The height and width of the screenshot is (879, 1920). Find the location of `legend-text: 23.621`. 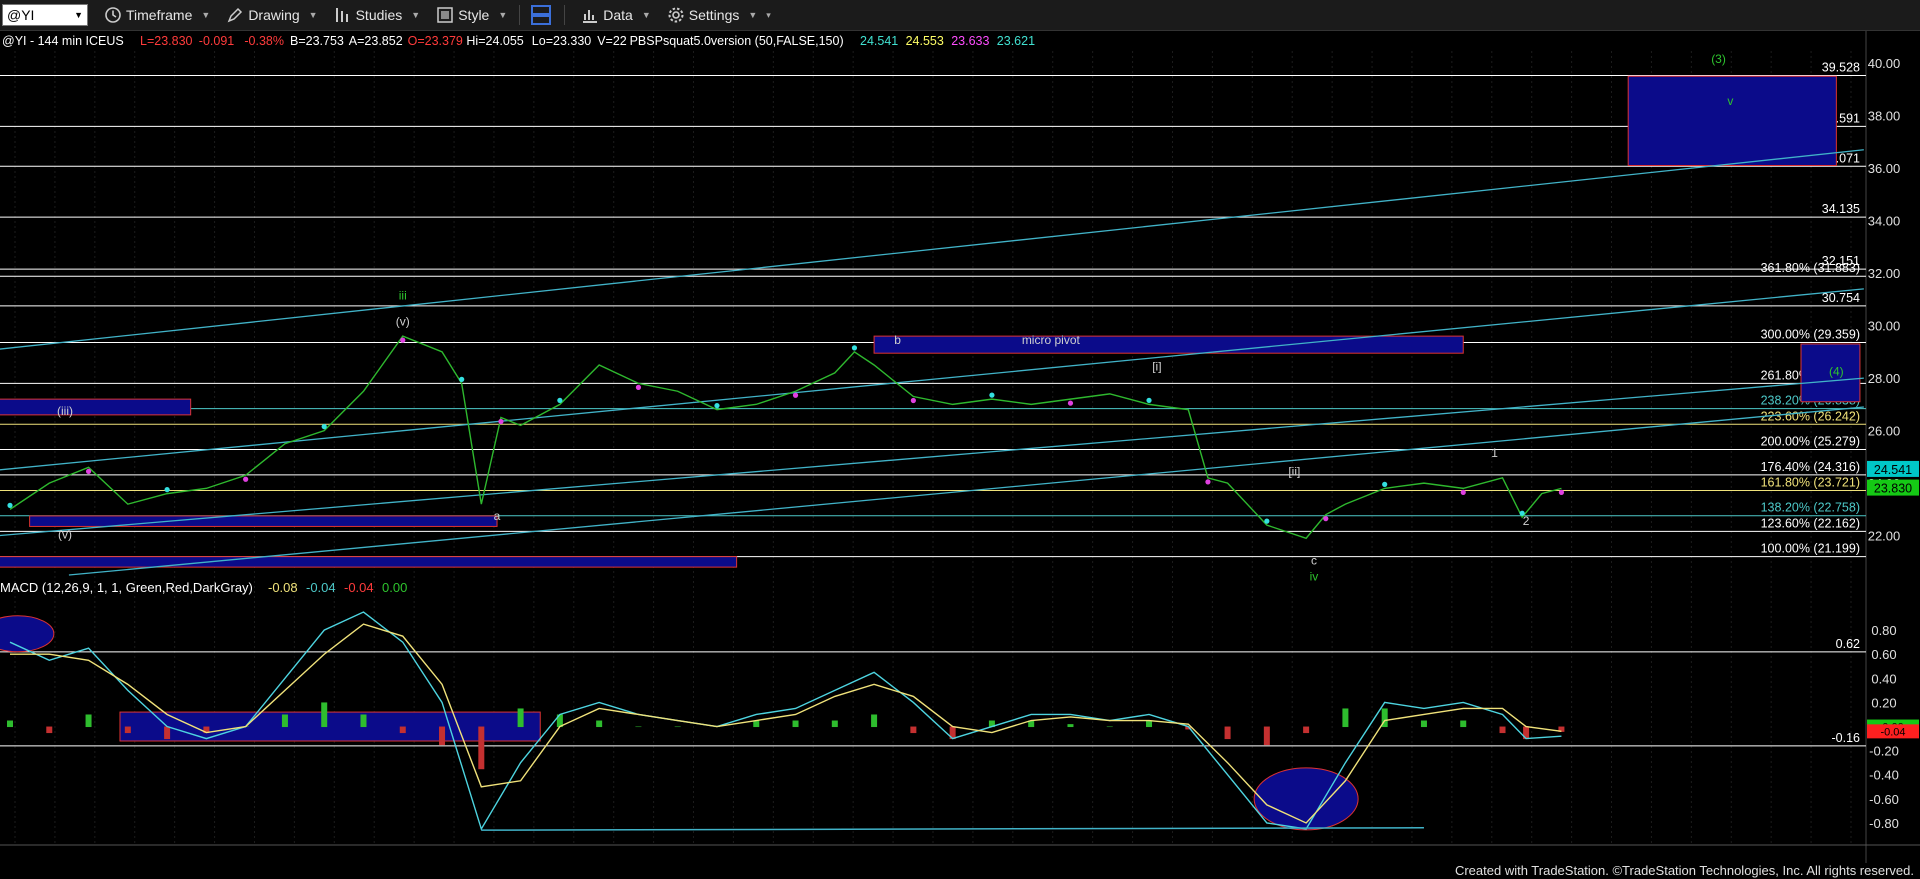

legend-text: 23.621 is located at coordinates (1016, 41).